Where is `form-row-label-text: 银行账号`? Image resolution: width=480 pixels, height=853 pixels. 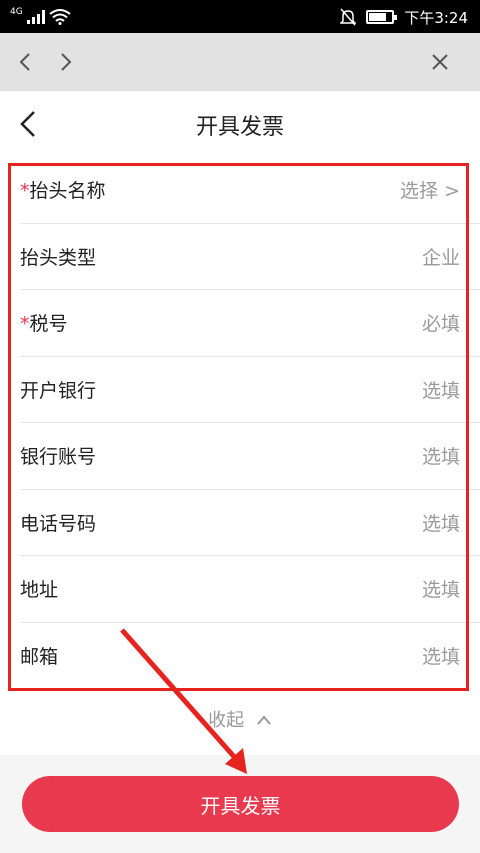
form-row-label-text: 银行账号 is located at coordinates (58, 457).